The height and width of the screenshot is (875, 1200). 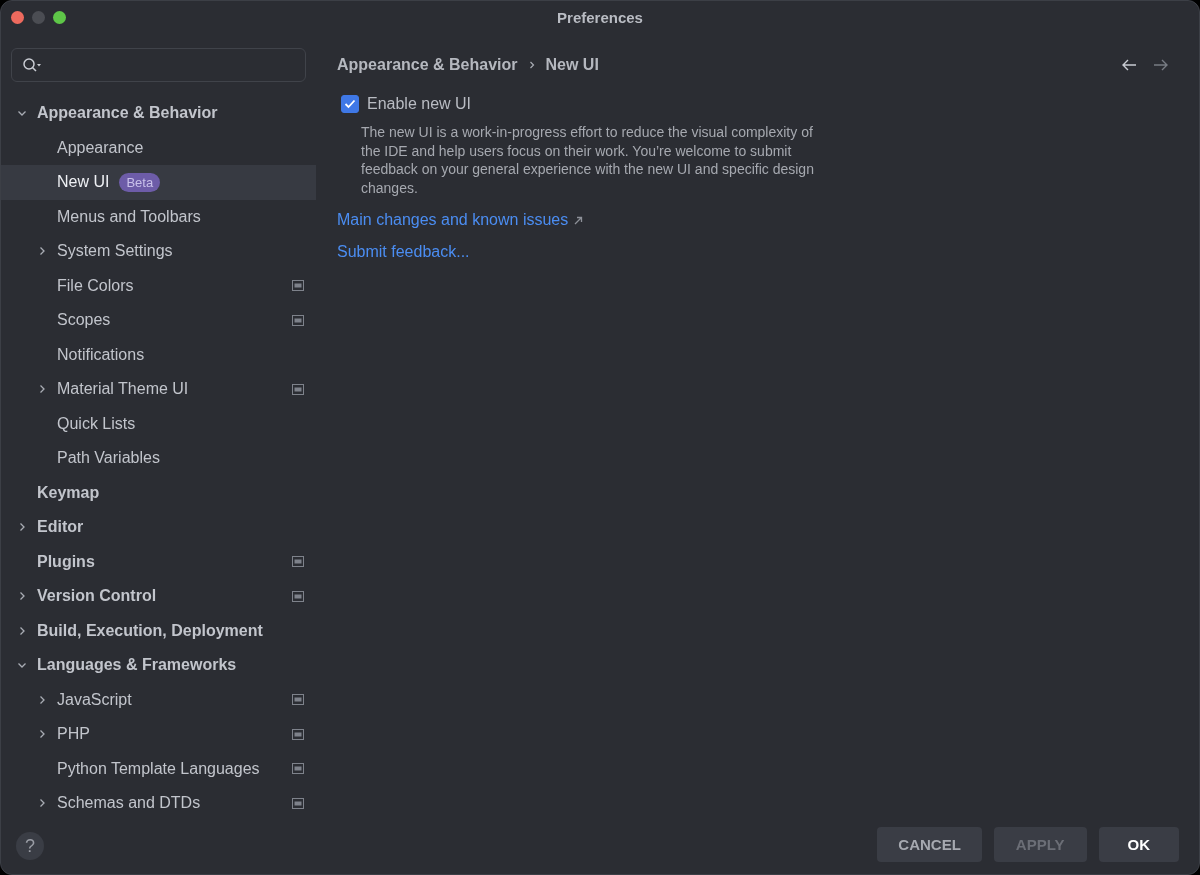 What do you see at coordinates (127, 113) in the screenshot?
I see `tree-item-label: Appearance & Behavior` at bounding box center [127, 113].